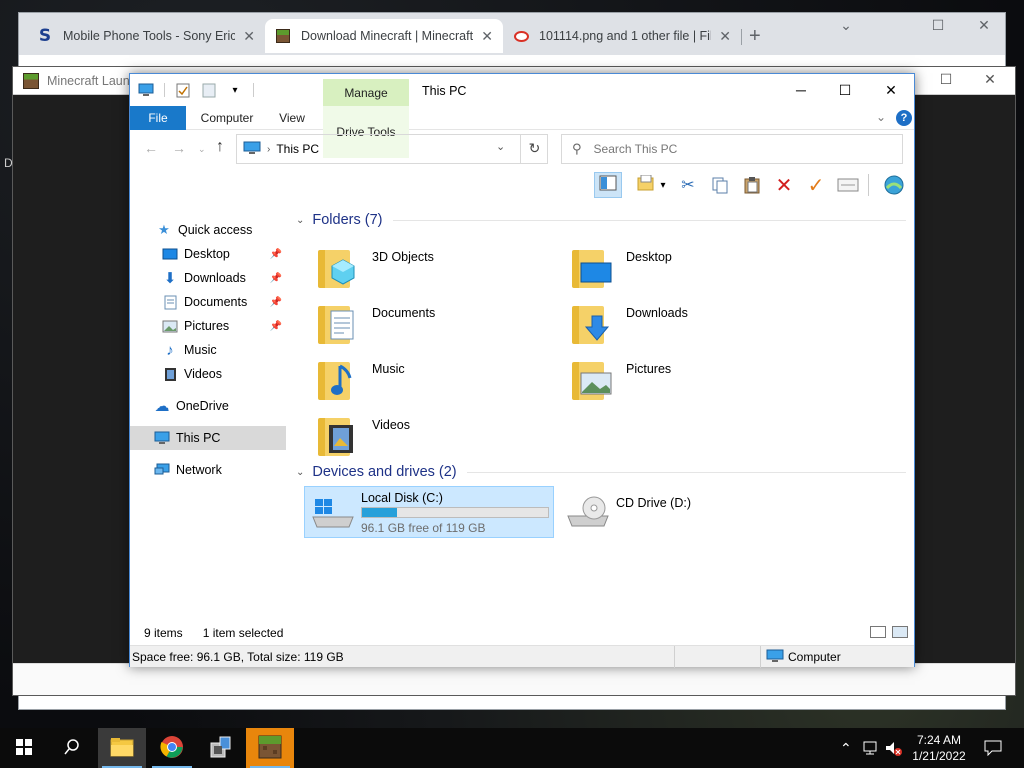 The image size is (1024, 768). What do you see at coordinates (215, 230) in the screenshot?
I see `nav-label: Quick access` at bounding box center [215, 230].